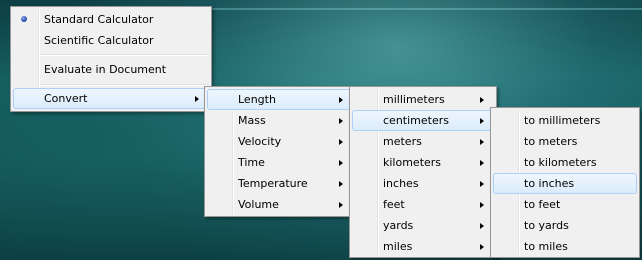 Image resolution: width=642 pixels, height=260 pixels. I want to click on submenu-item-yards: yards, so click(423, 225).